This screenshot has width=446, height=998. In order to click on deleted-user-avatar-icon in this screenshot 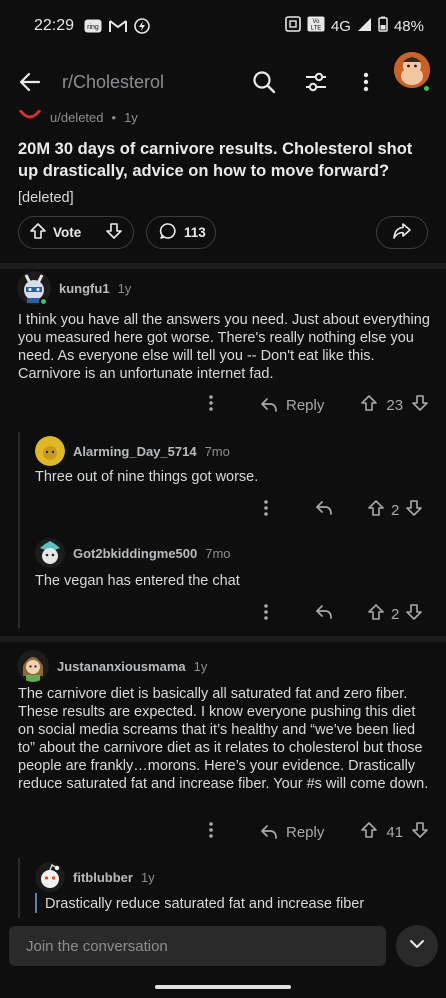, I will do `click(30, 117)`.